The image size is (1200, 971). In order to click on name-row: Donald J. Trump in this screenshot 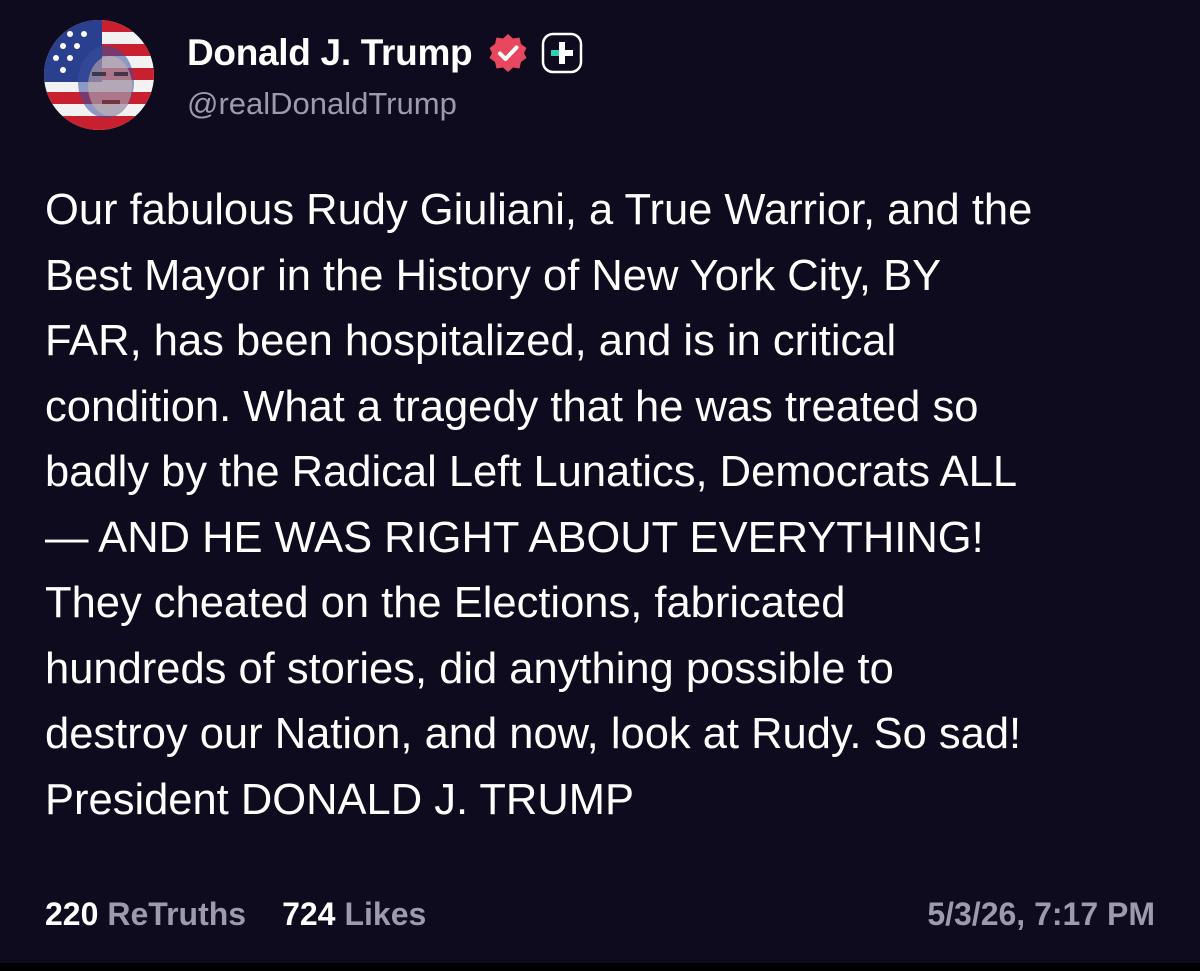, I will do `click(385, 53)`.